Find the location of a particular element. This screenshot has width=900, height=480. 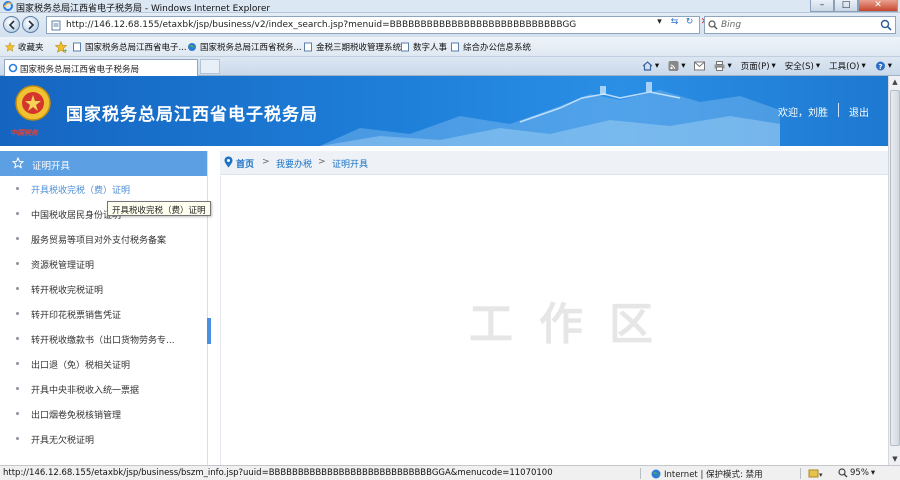

page-menu: 页面(P) ▾ is located at coordinates (758, 66).